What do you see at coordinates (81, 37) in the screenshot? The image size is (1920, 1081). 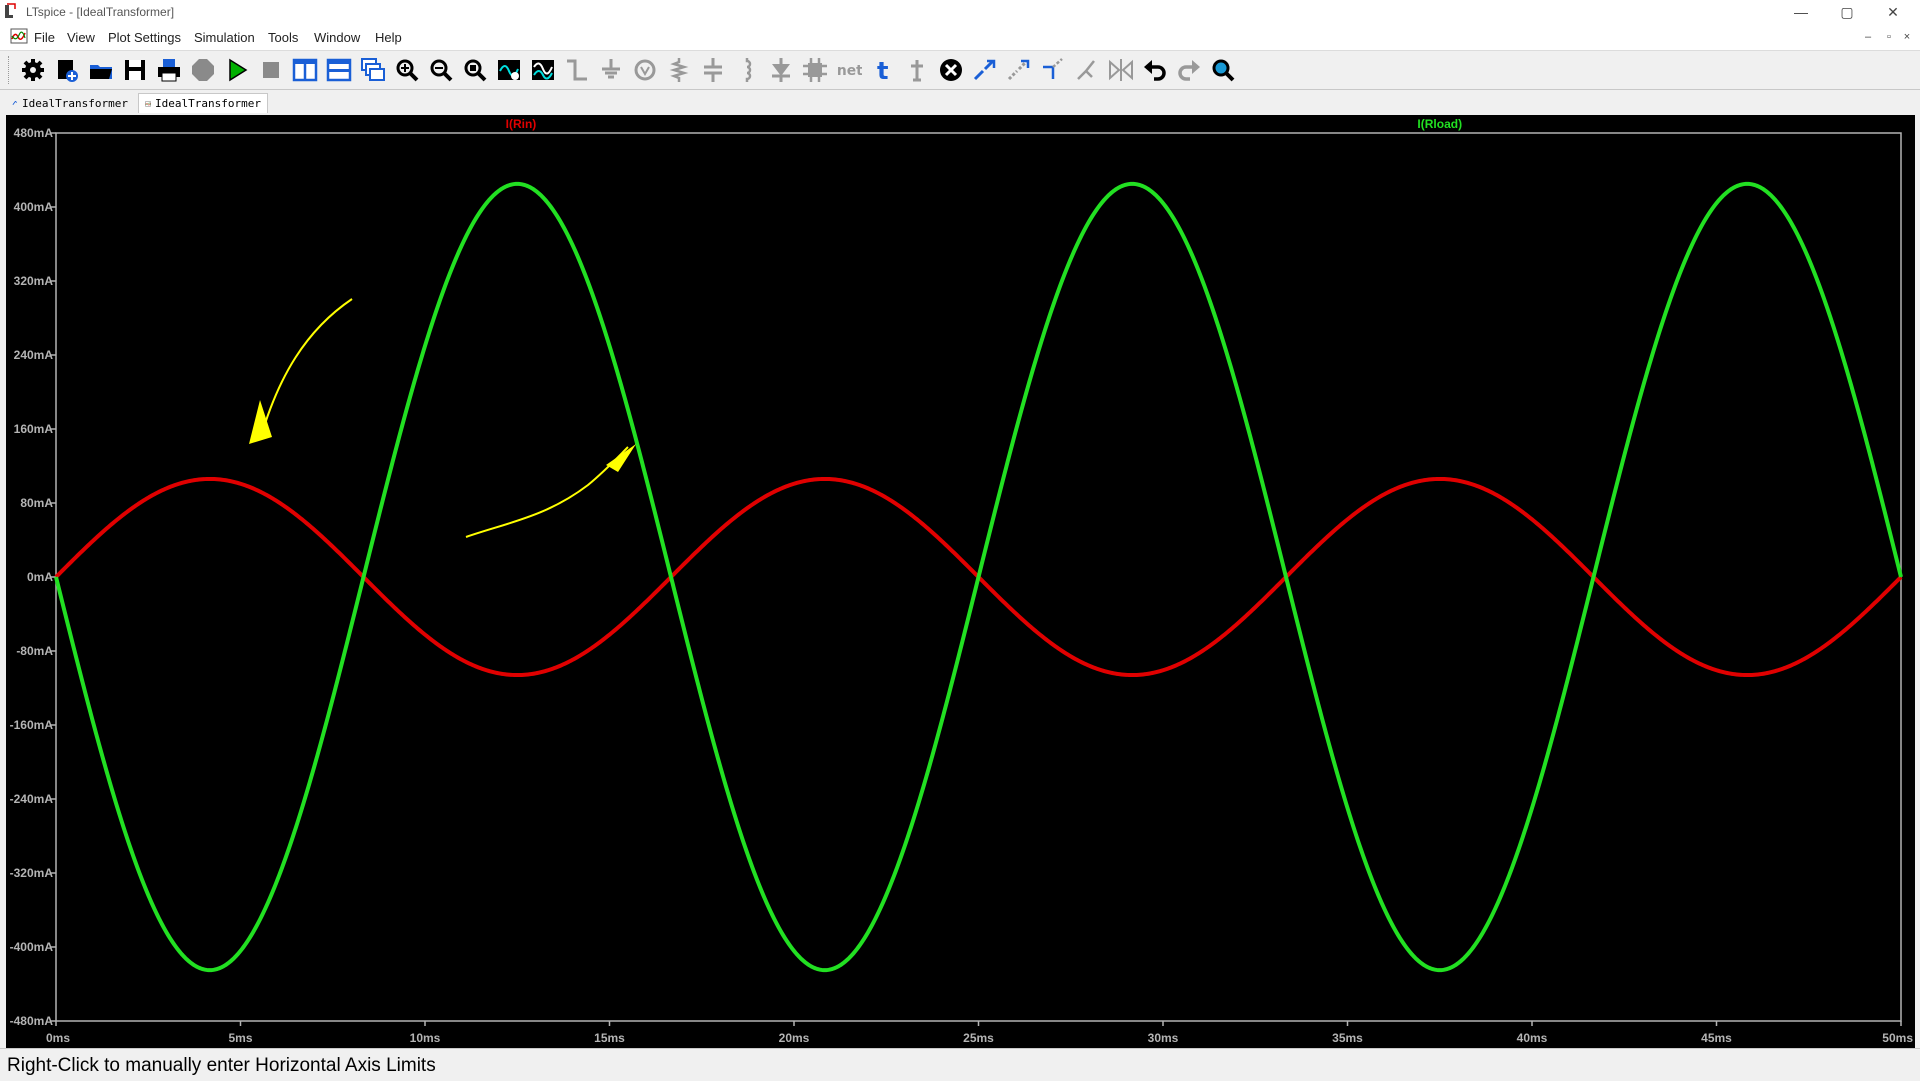 I see `menu-view: View` at bounding box center [81, 37].